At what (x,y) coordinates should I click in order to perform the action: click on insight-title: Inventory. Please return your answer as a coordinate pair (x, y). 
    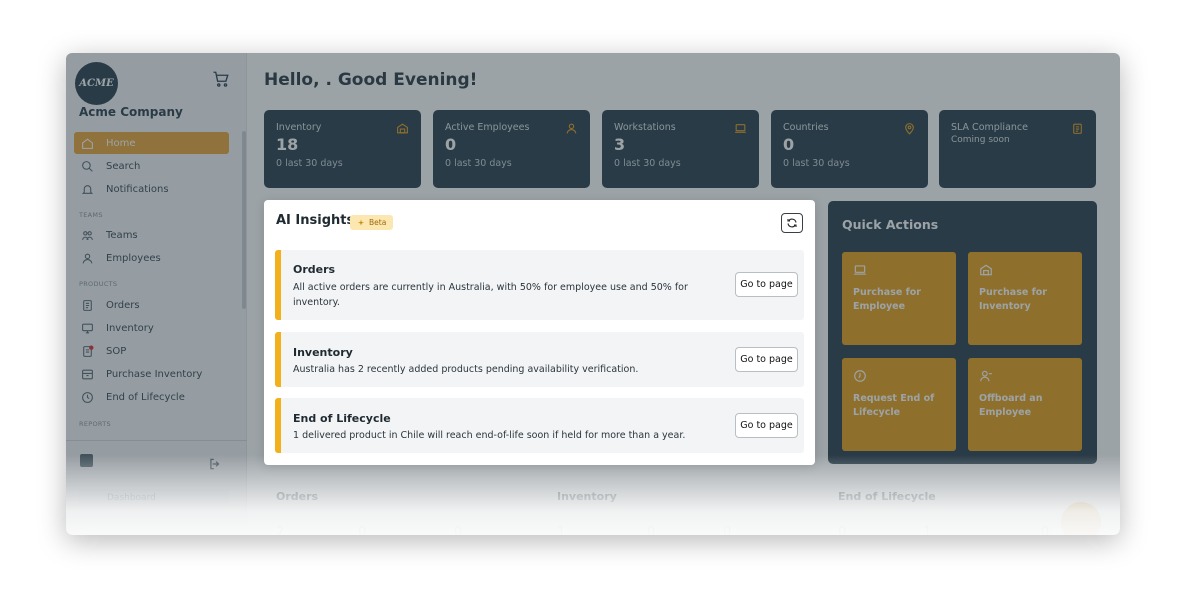
    Looking at the image, I should click on (323, 352).